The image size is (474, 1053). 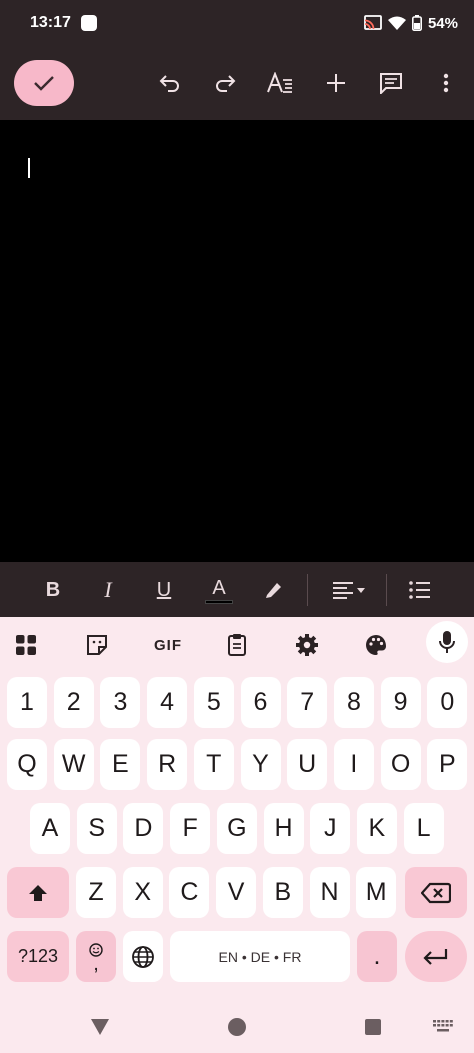 I want to click on editor-toolbar, so click(x=237, y=83).